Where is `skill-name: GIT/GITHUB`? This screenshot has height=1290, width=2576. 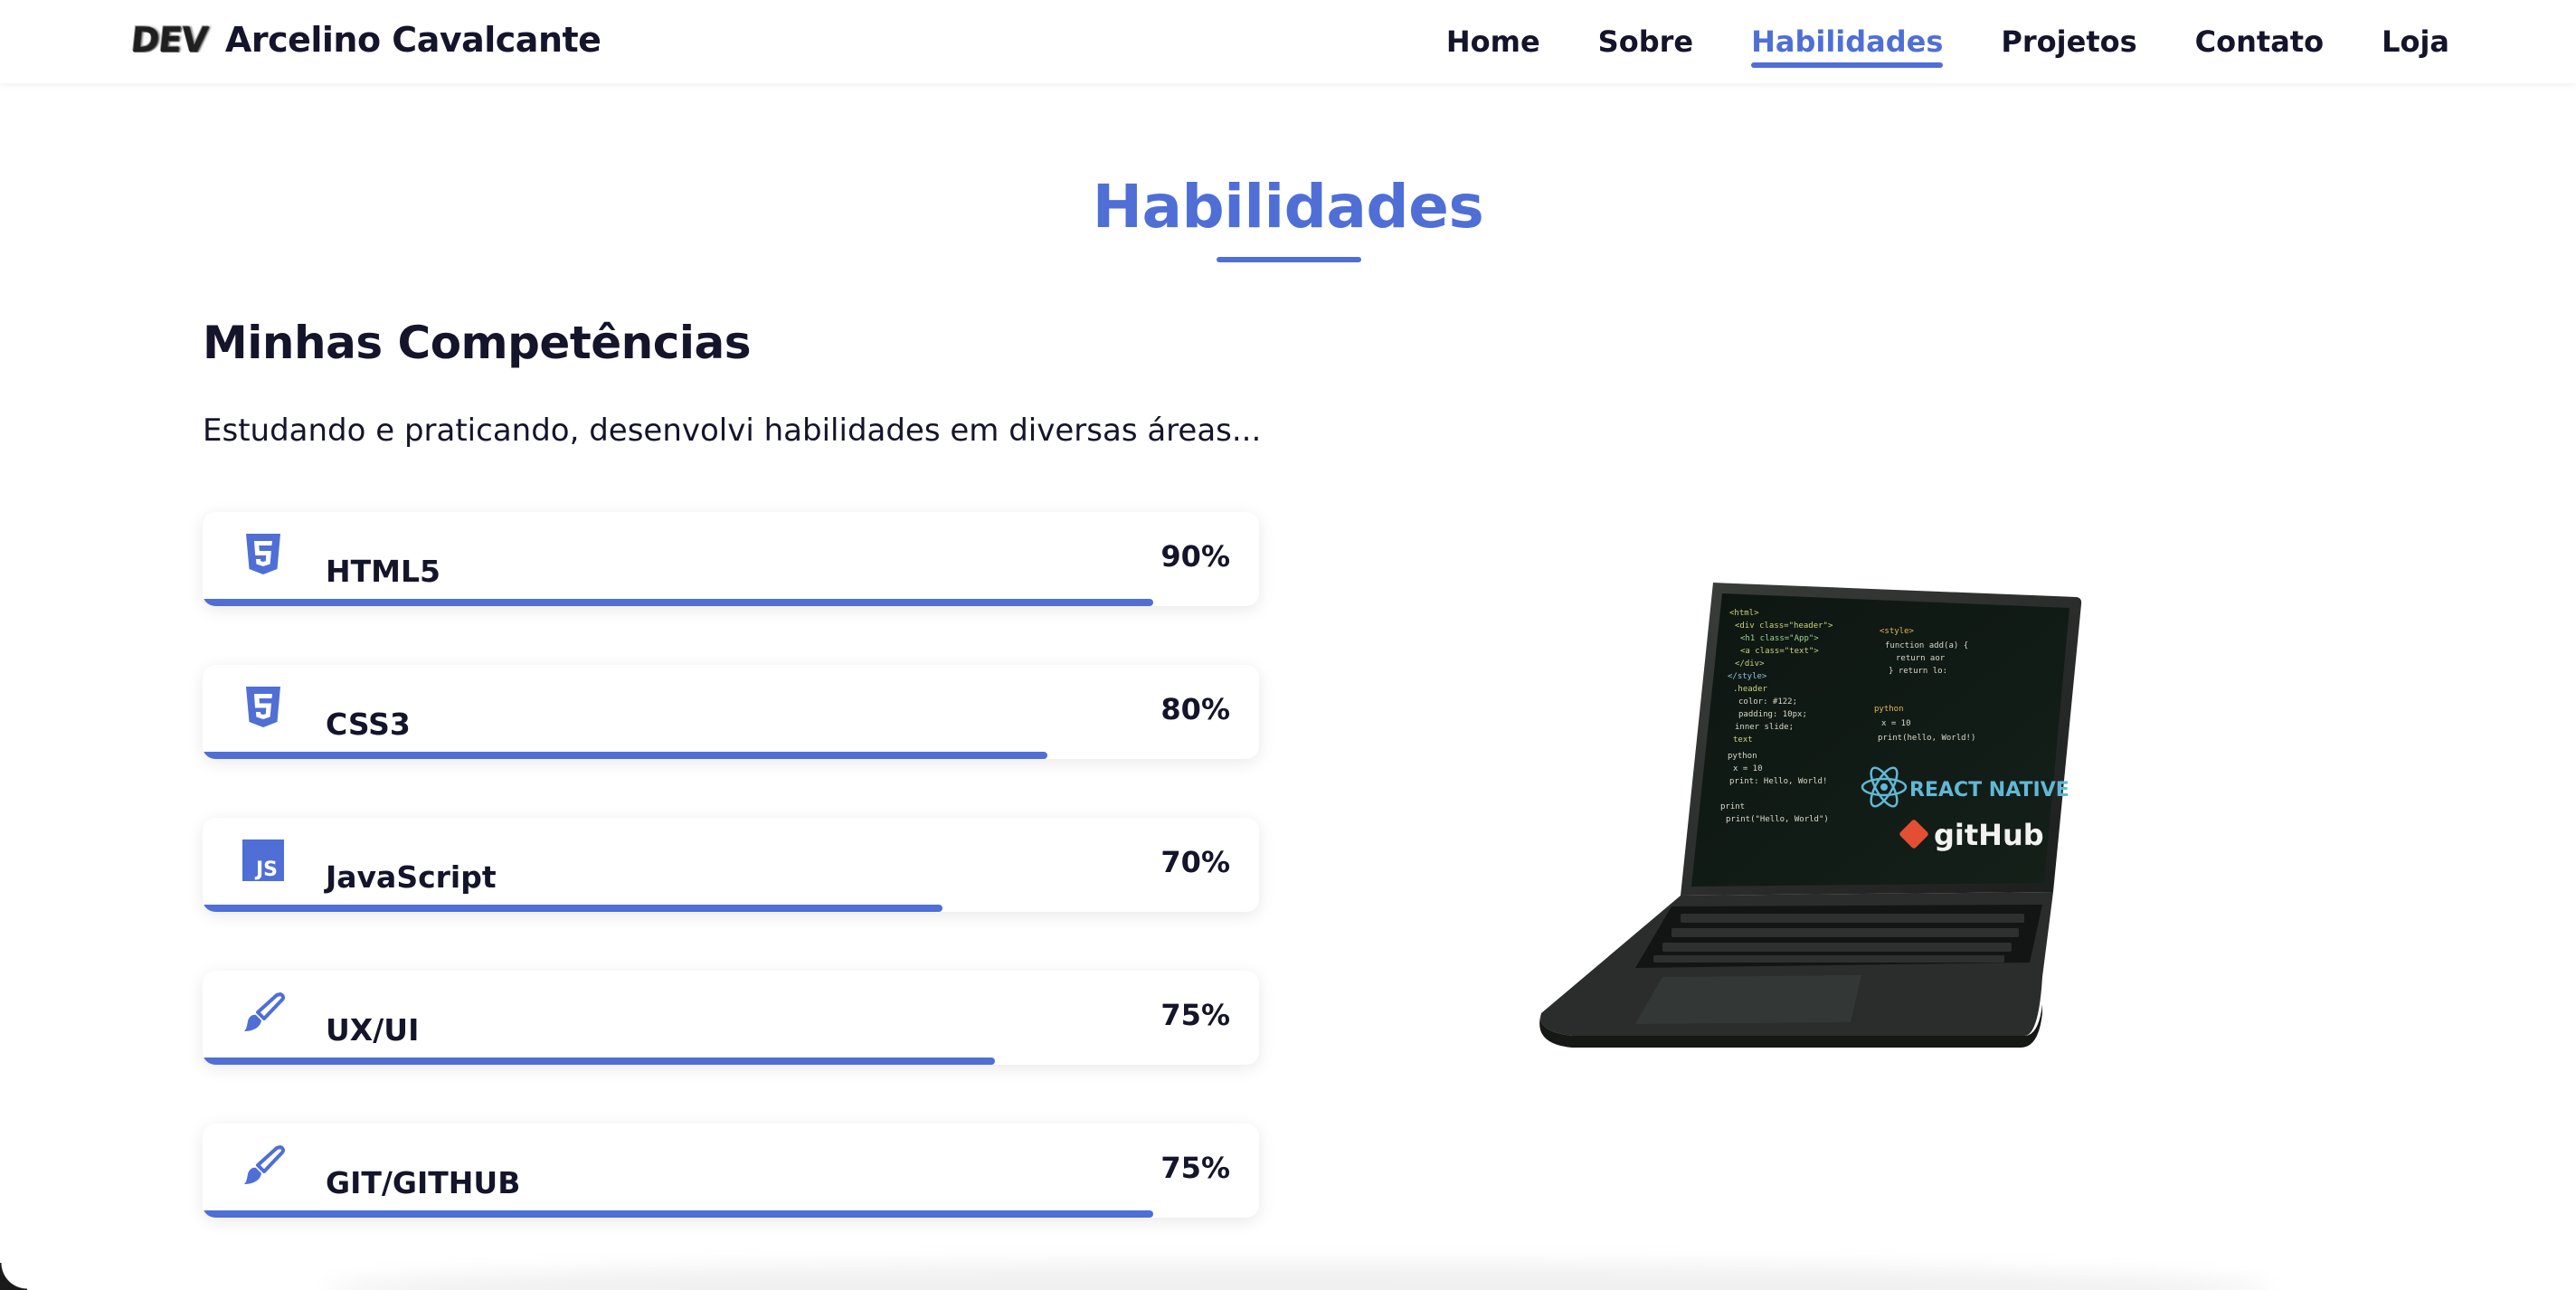
skill-name: GIT/GITHUB is located at coordinates (424, 1182).